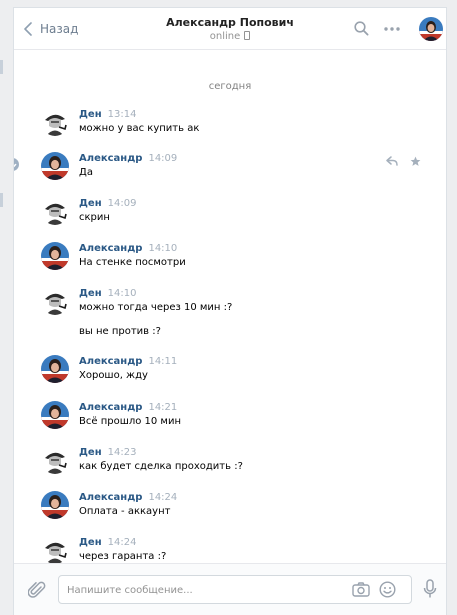  What do you see at coordinates (161, 466) in the screenshot?
I see `message-text: как будет сделка проходить :?` at bounding box center [161, 466].